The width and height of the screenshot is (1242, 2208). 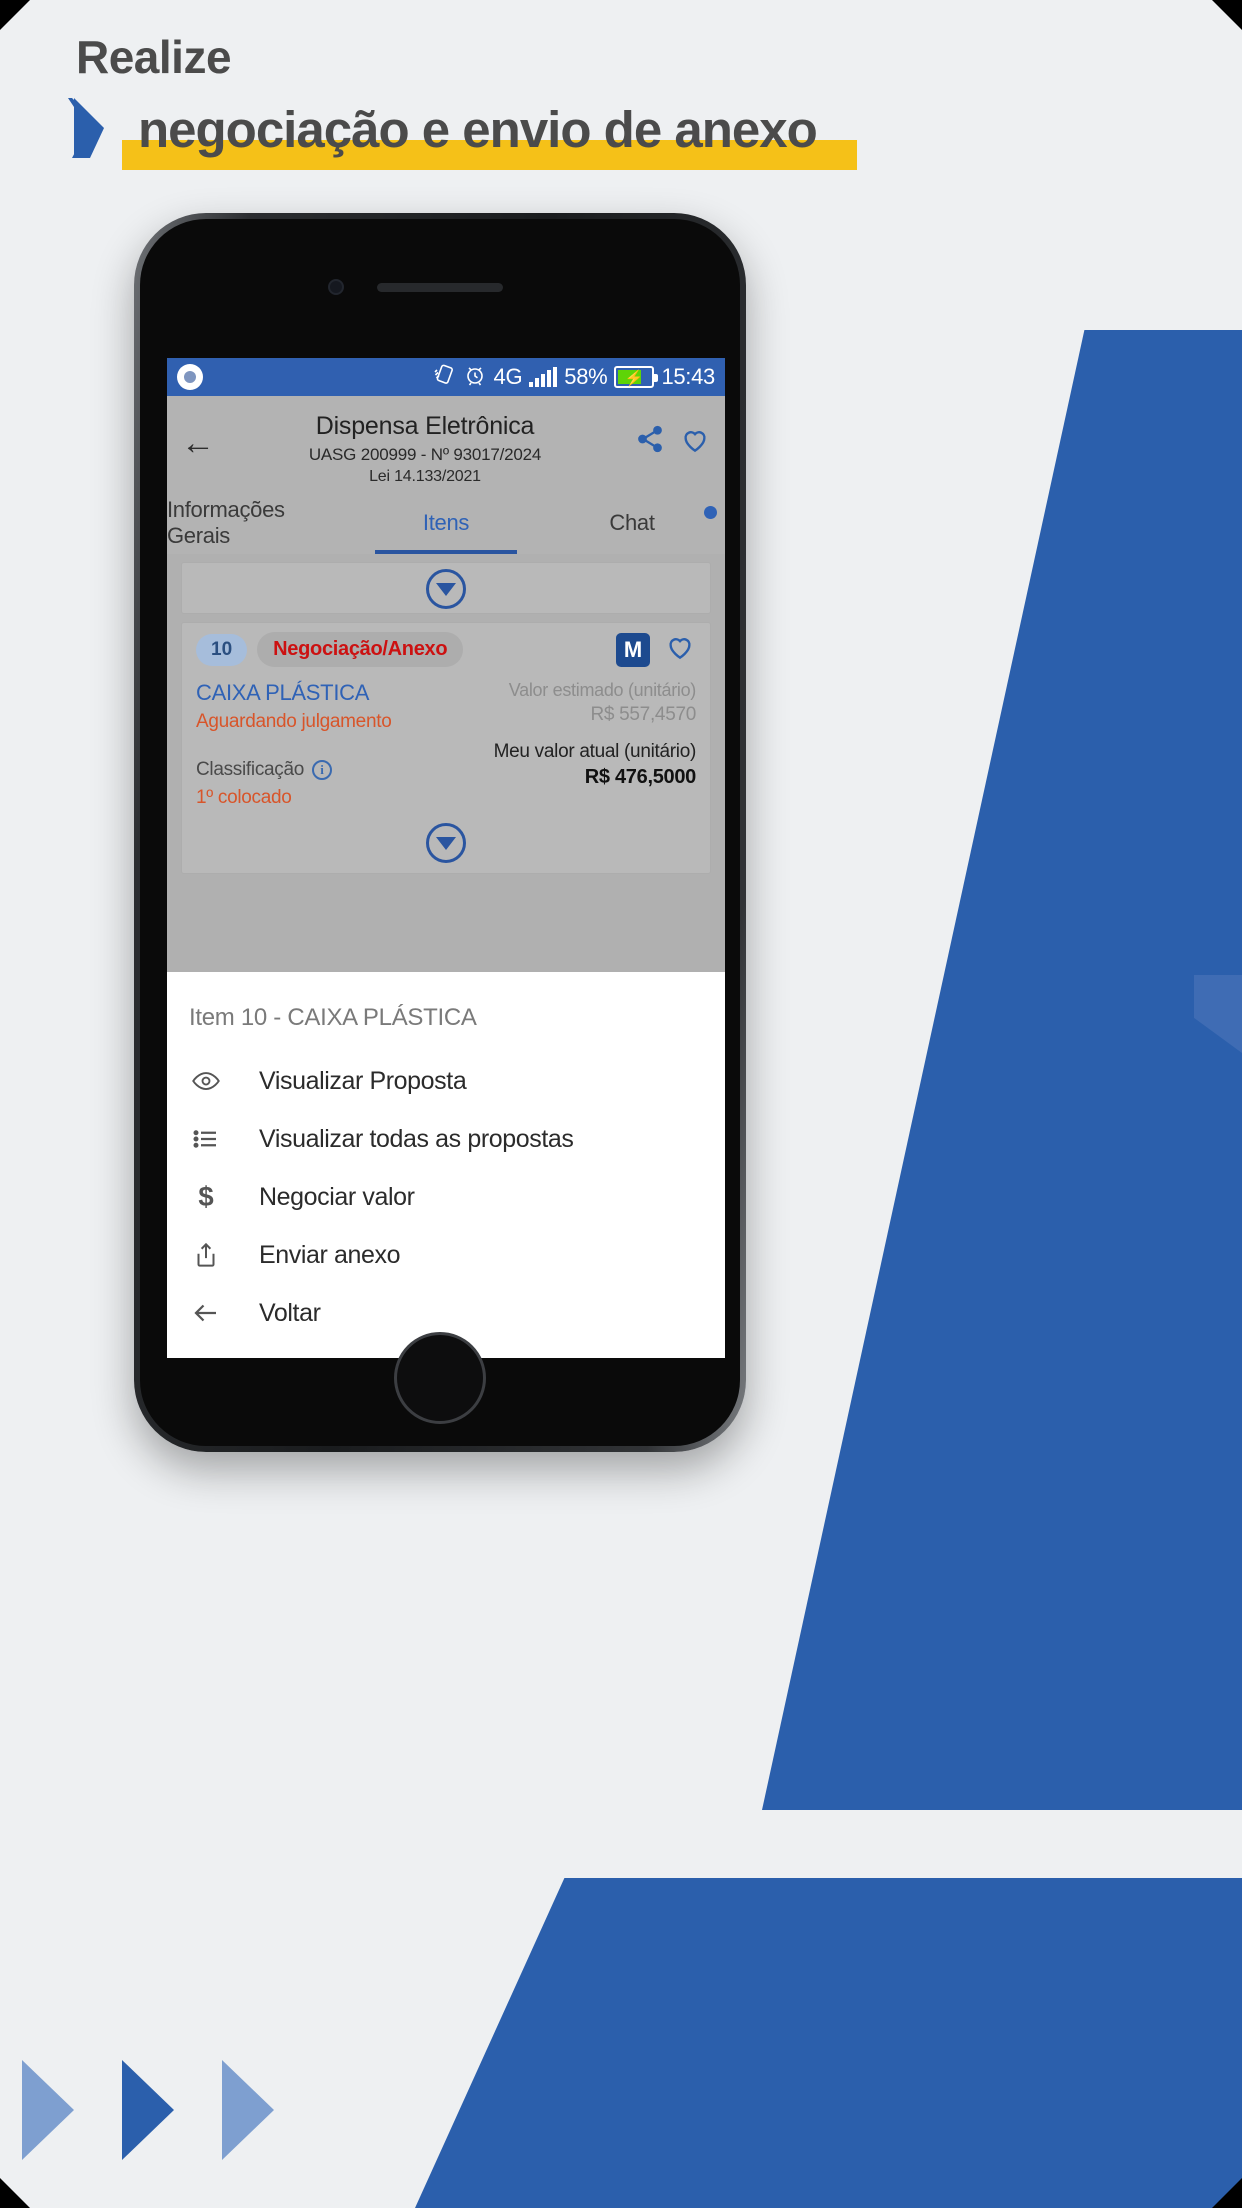 I want to click on classification-value: 1º colocado, so click(x=244, y=797).